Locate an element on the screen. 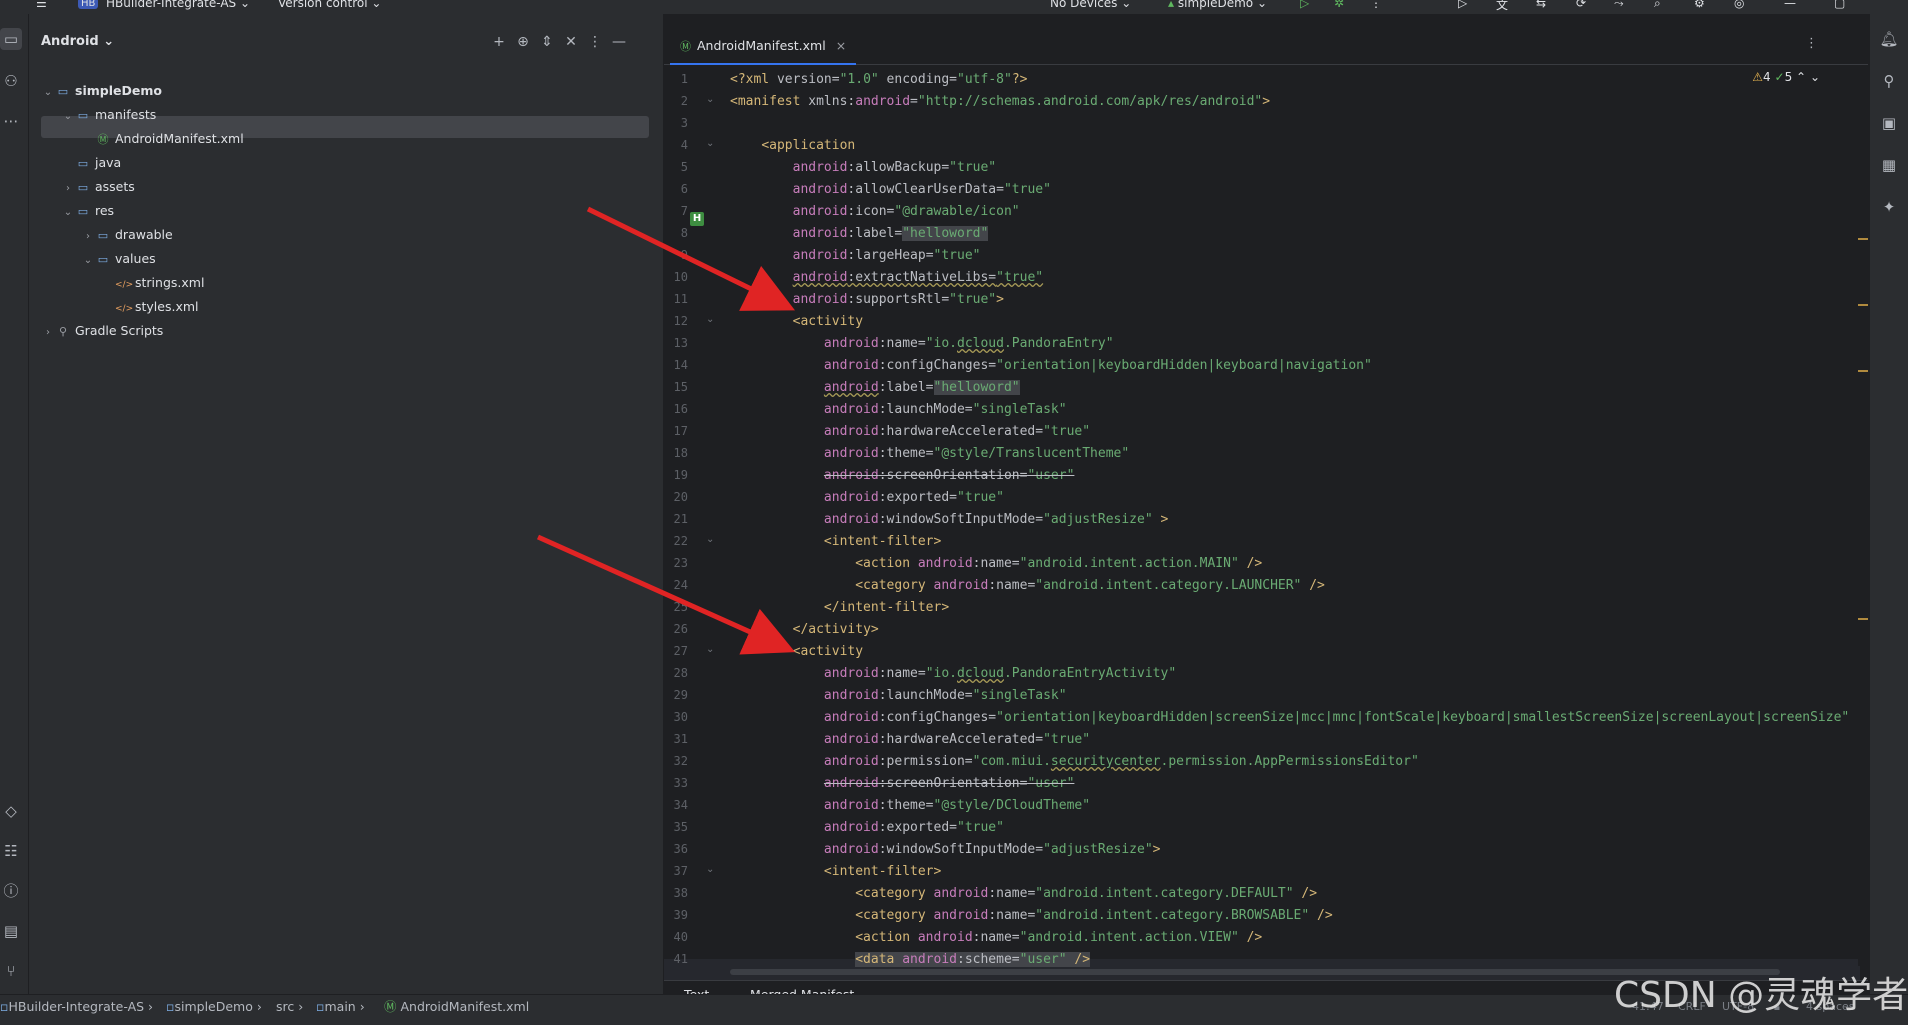 This screenshot has height=1025, width=1908. notifications-icon: 🔔︎ is located at coordinates (1889, 39).